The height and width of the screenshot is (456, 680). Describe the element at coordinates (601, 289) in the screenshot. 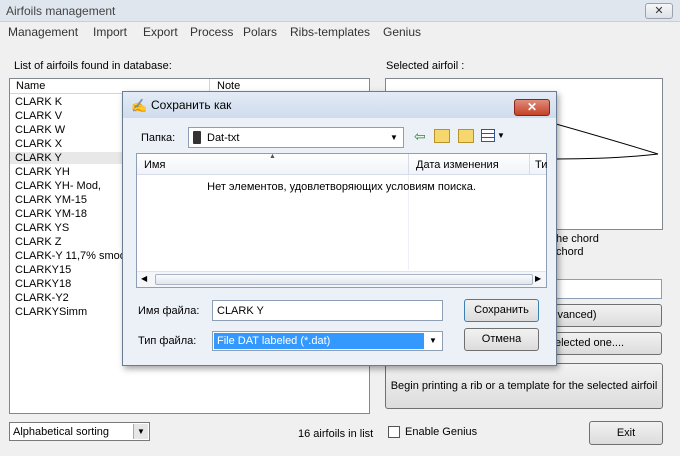

I see `right-input` at that location.